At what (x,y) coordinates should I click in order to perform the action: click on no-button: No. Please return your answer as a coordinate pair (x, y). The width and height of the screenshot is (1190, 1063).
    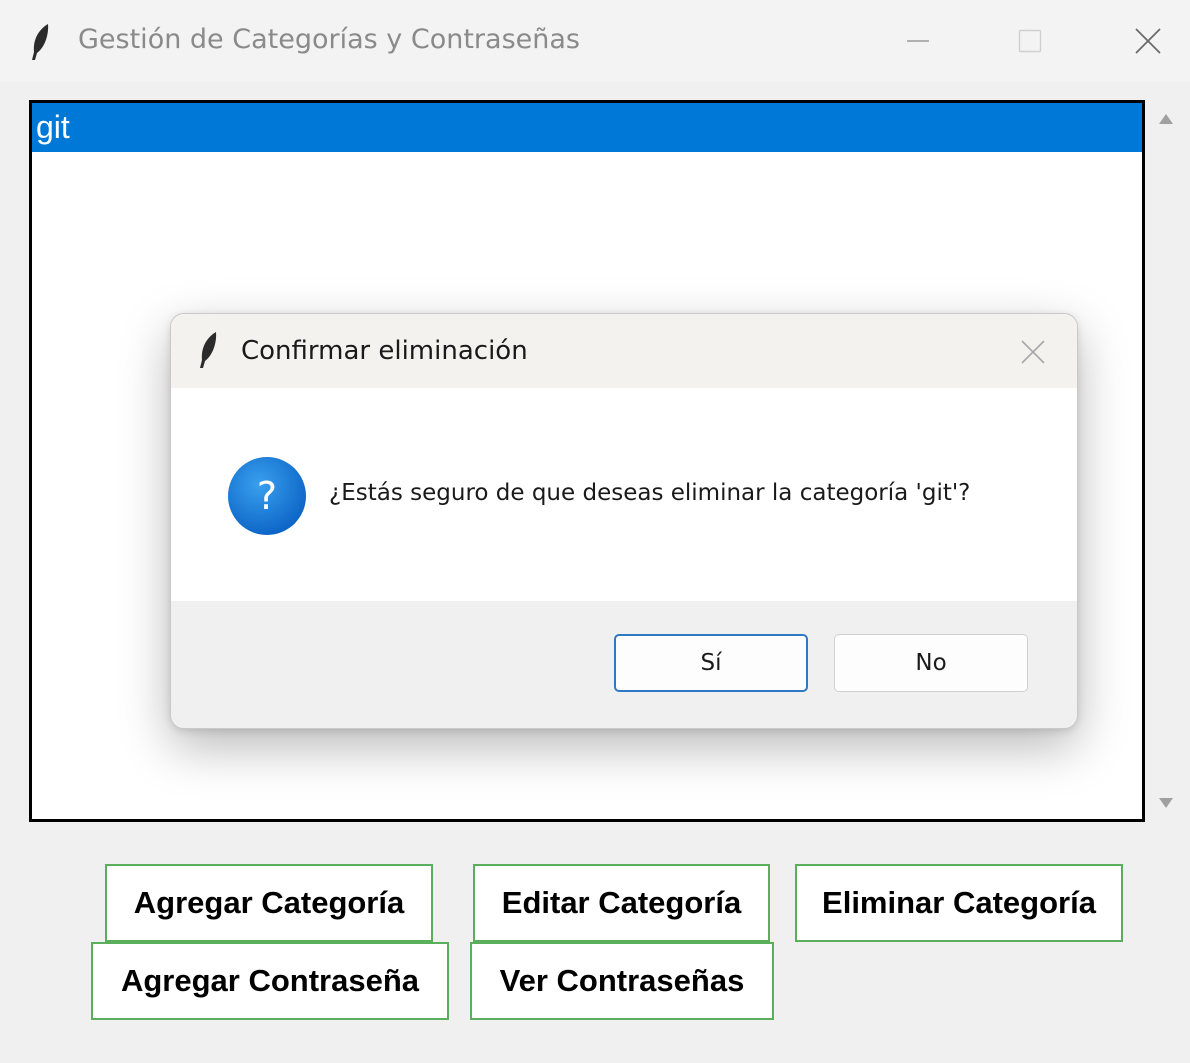
    Looking at the image, I should click on (931, 663).